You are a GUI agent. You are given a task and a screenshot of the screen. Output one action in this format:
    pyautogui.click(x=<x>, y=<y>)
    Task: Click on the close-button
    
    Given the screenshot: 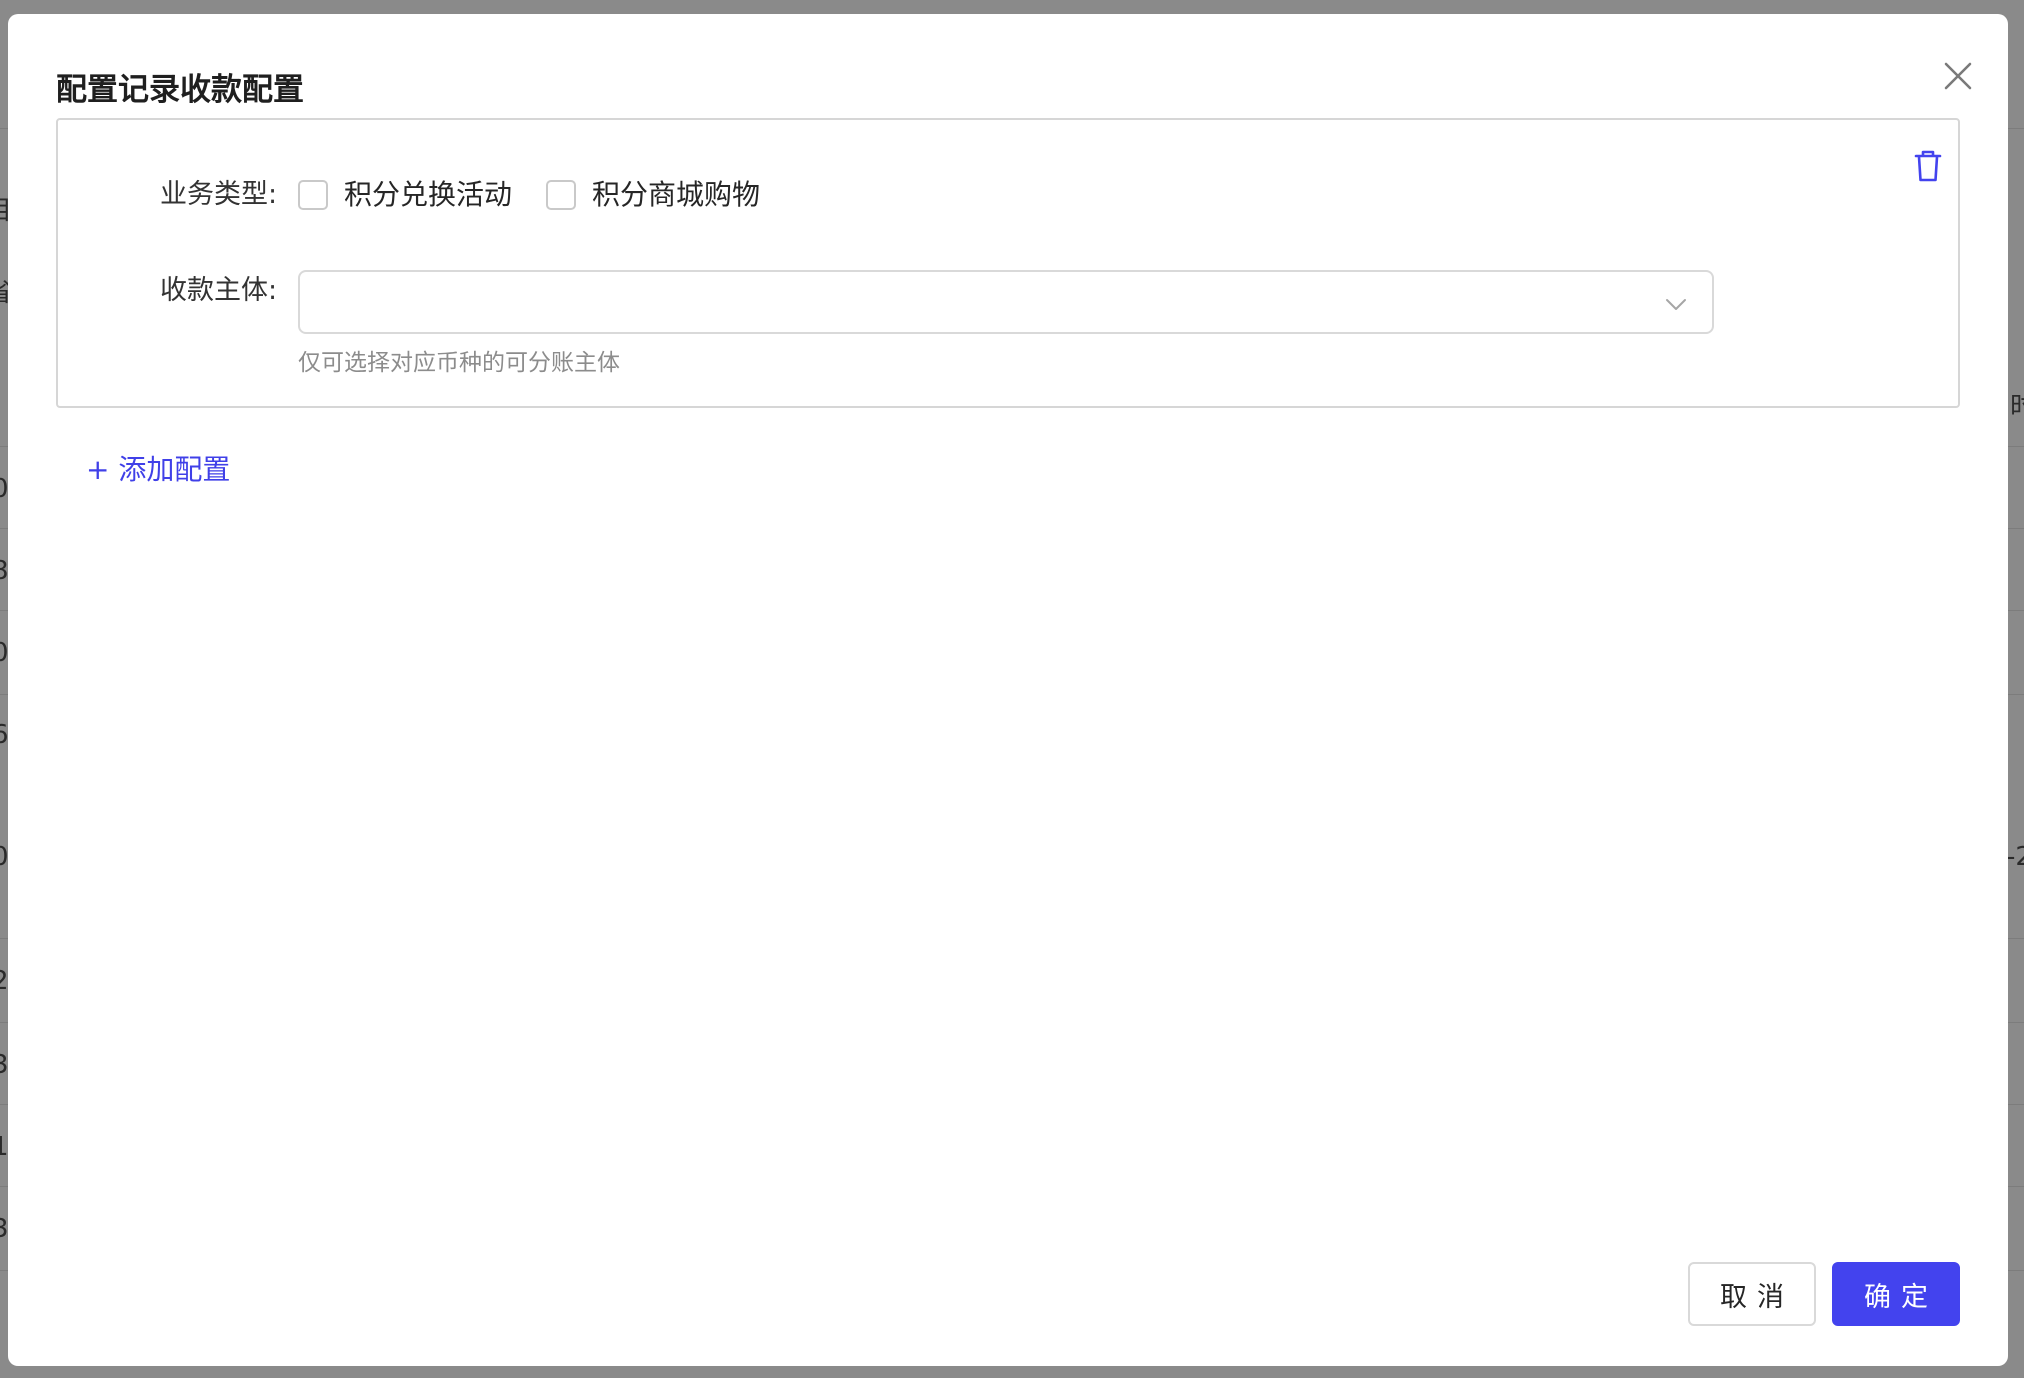 What is the action you would take?
    pyautogui.click(x=1958, y=76)
    